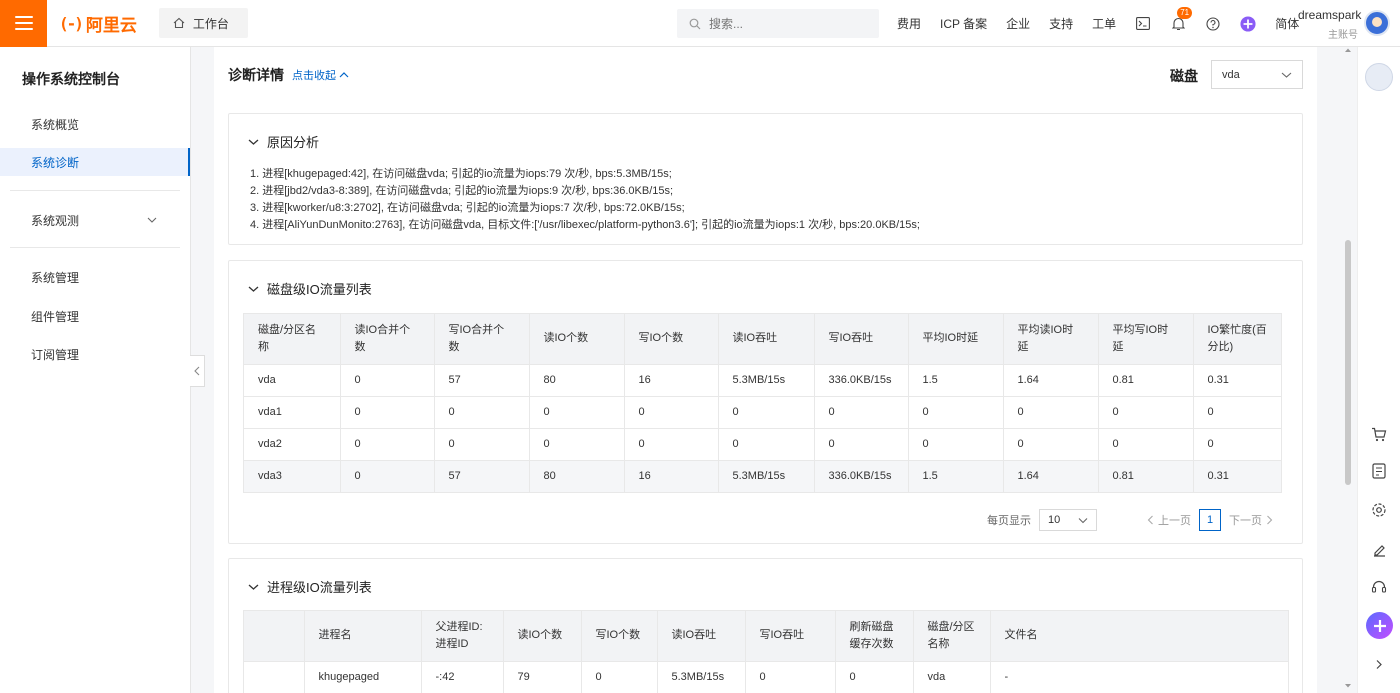 Image resolution: width=1400 pixels, height=693 pixels. I want to click on prev-page-button: 上一页, so click(1169, 520).